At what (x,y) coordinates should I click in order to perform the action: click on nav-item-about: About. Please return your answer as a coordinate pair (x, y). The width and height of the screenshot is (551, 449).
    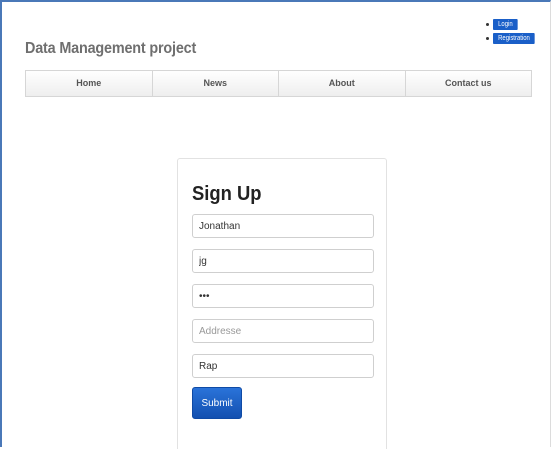
    Looking at the image, I should click on (342, 83).